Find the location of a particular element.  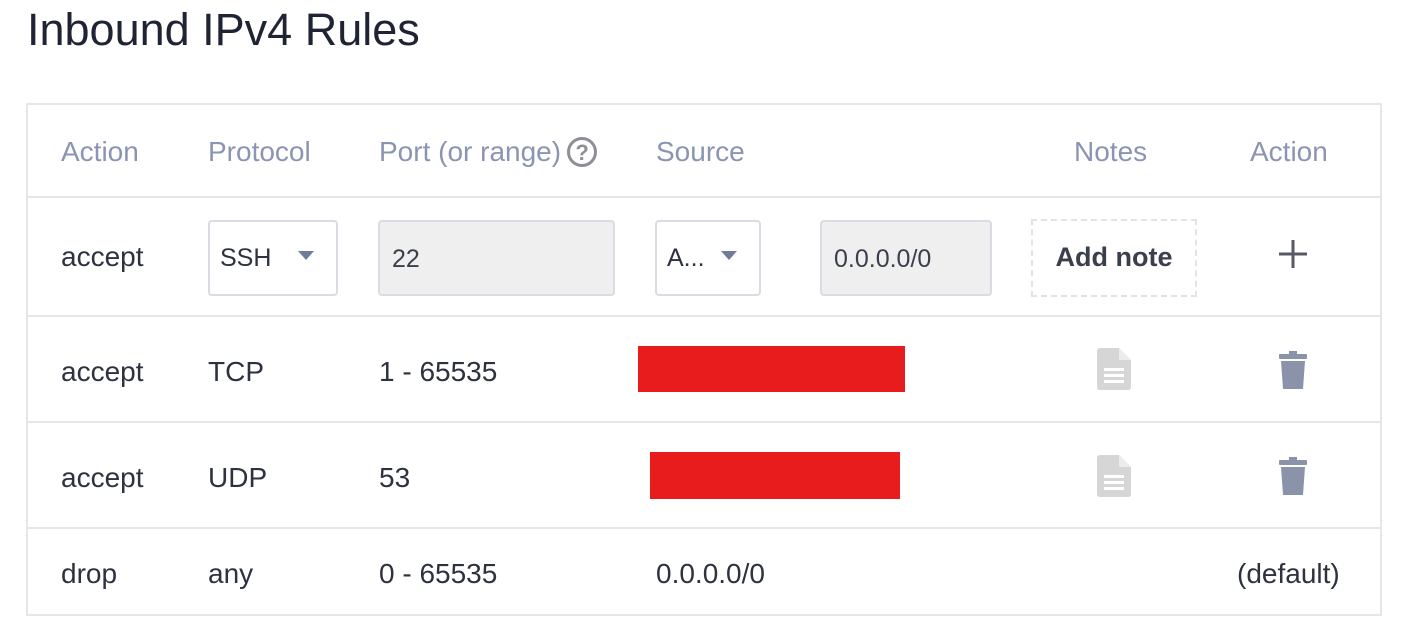

source-cidr-input: 0.0.0.0/0 is located at coordinates (906, 258).